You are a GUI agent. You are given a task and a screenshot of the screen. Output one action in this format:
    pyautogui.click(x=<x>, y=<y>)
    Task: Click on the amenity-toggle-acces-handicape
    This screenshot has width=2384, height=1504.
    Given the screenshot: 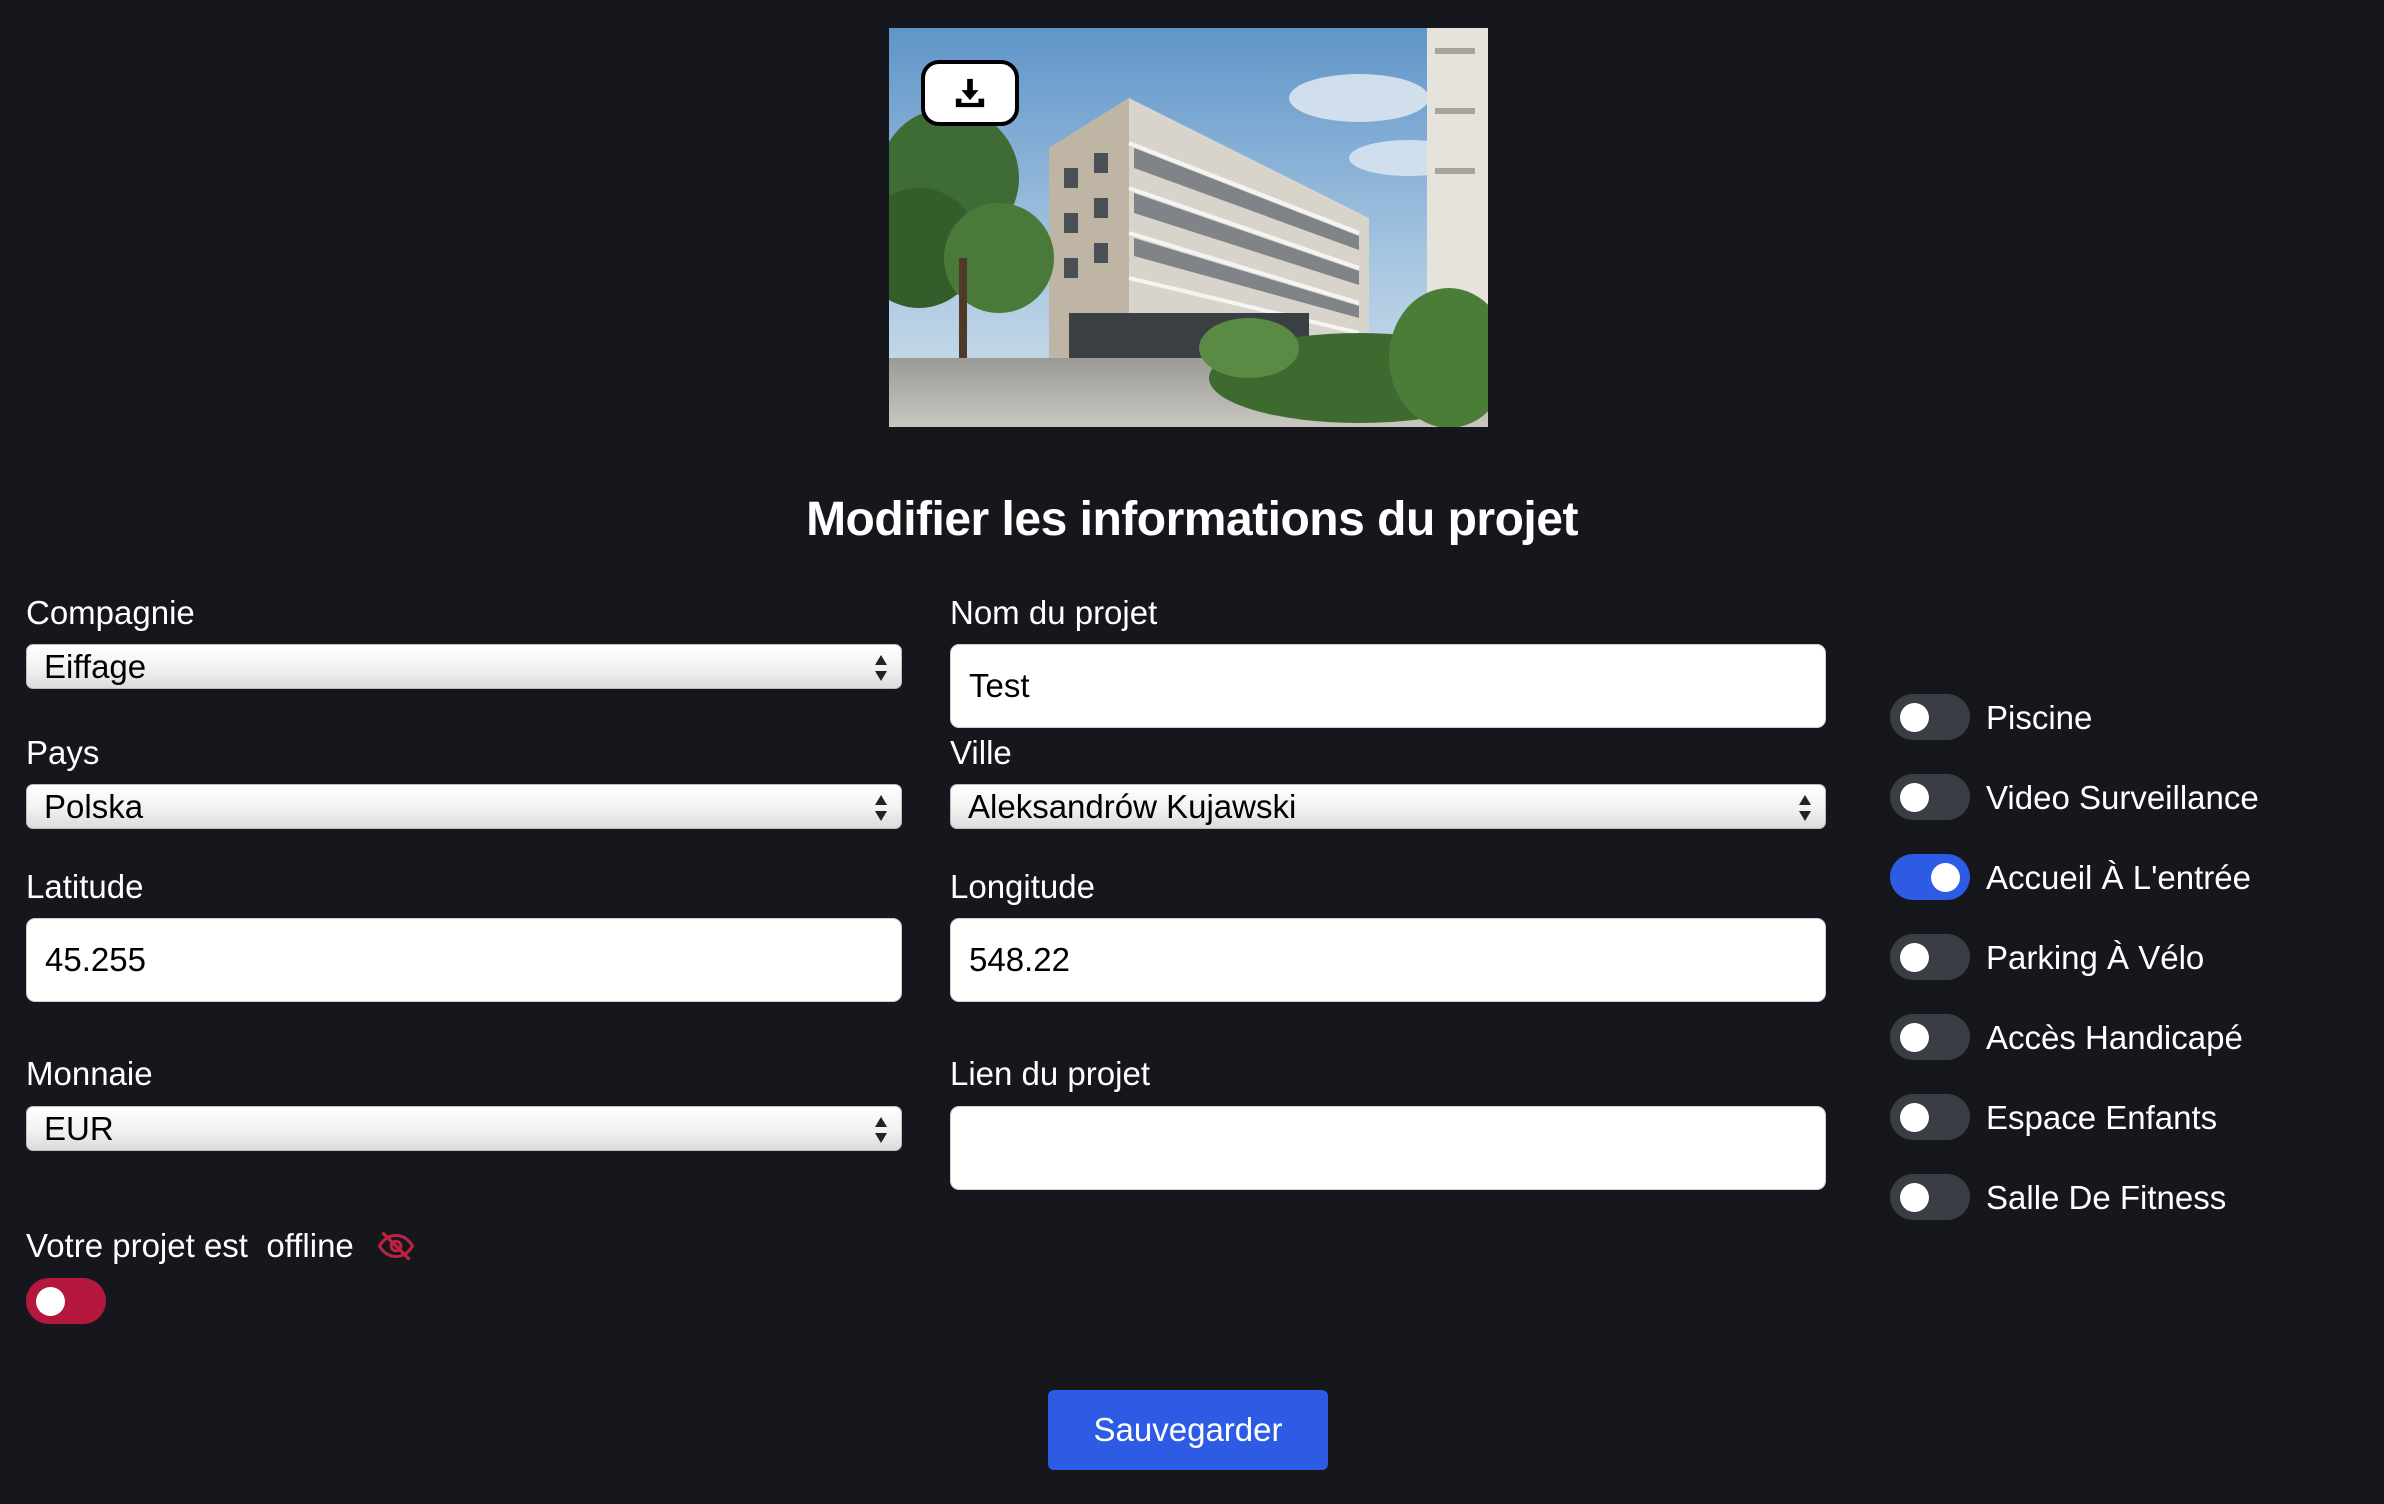 What is the action you would take?
    pyautogui.click(x=1930, y=1037)
    